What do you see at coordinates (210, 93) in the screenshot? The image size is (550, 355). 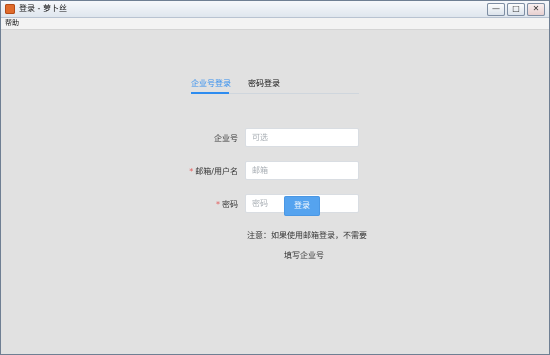 I see `active-tab-indicator` at bounding box center [210, 93].